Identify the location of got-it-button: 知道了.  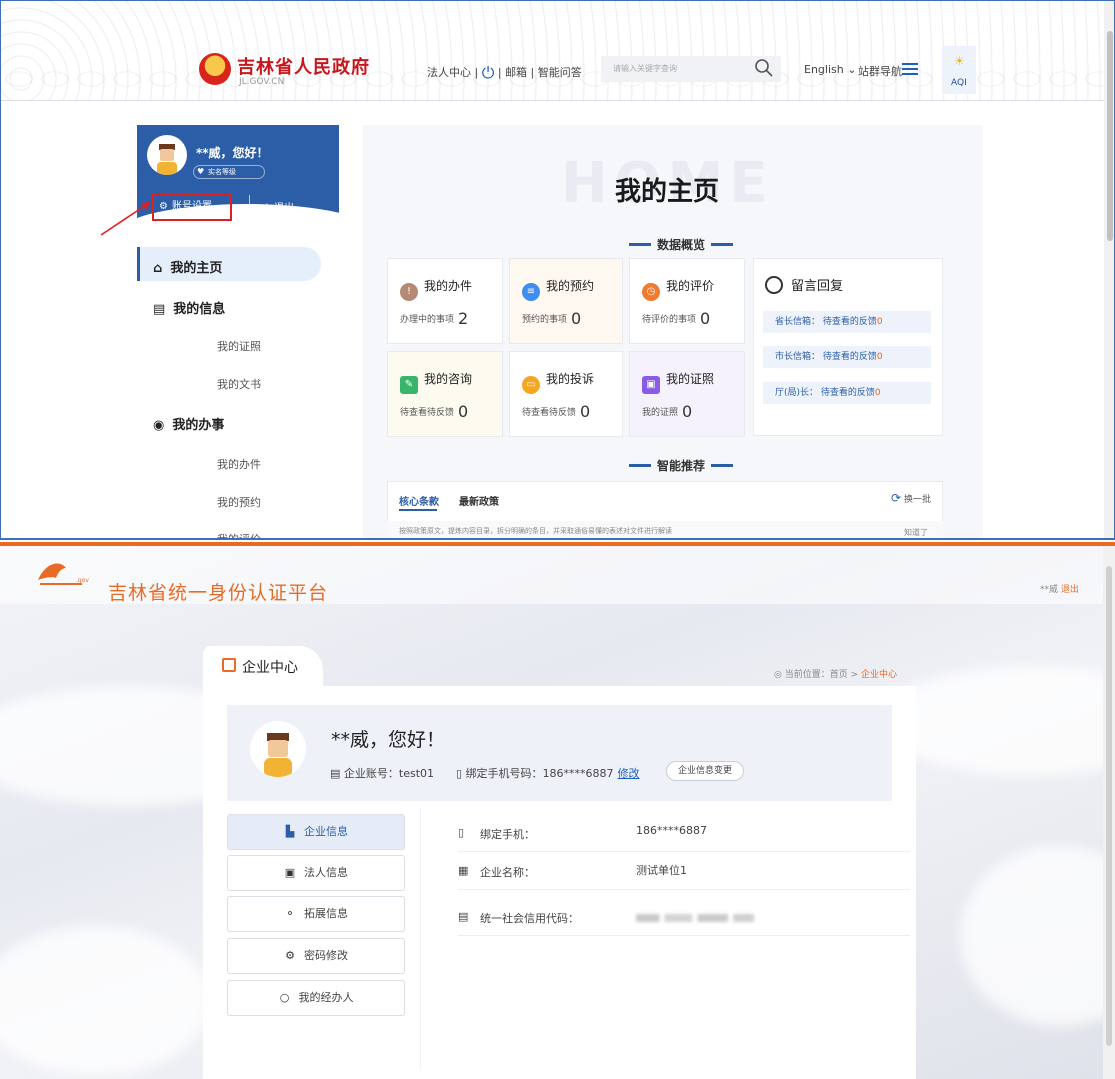
(916, 532).